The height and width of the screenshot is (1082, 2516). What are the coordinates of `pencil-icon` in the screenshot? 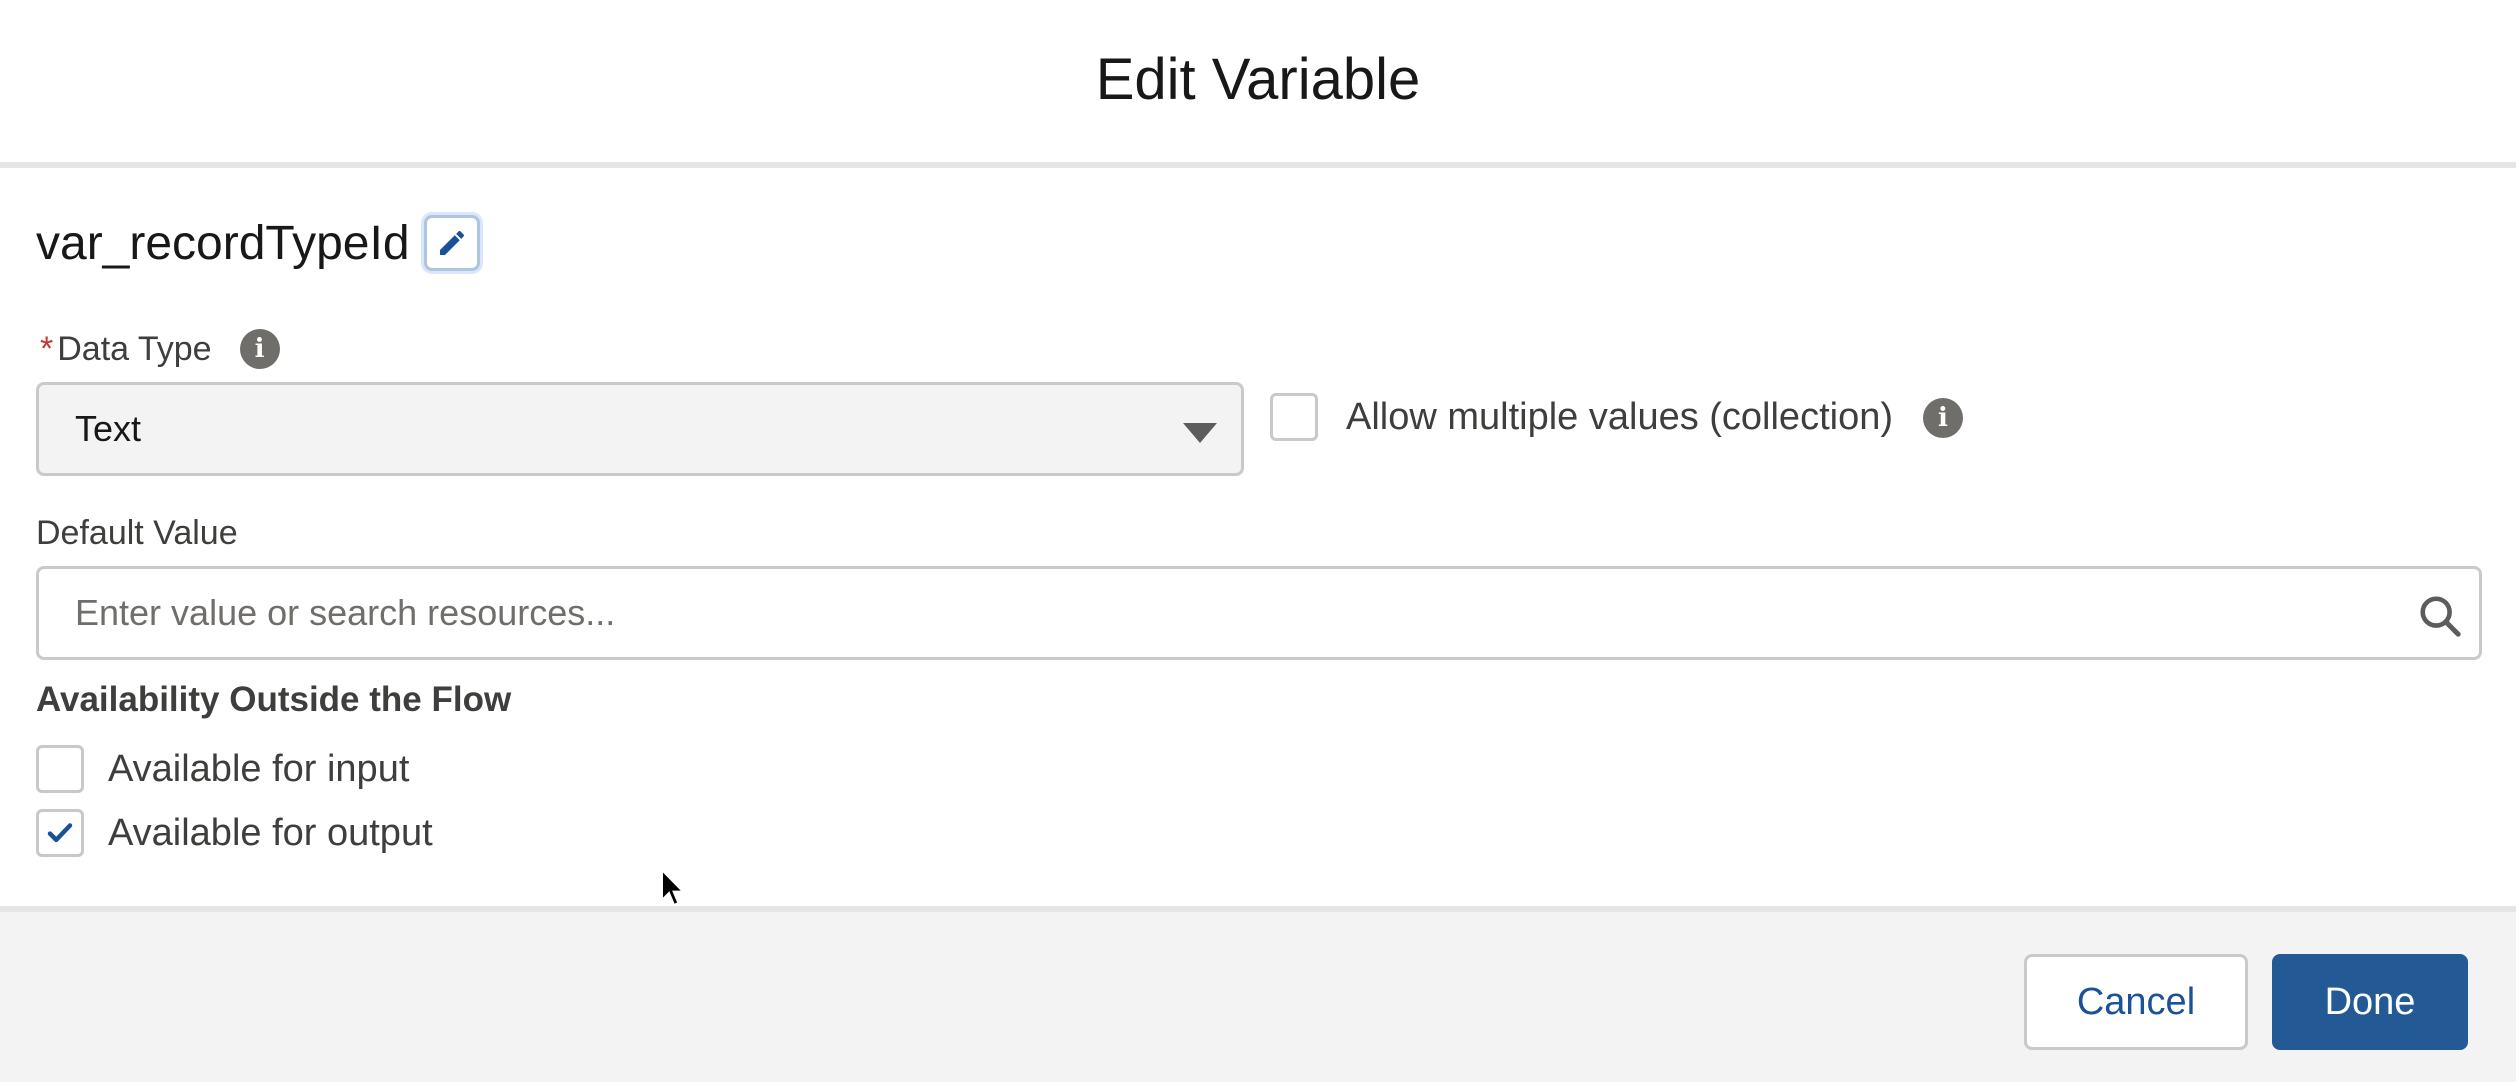 It's located at (451, 242).